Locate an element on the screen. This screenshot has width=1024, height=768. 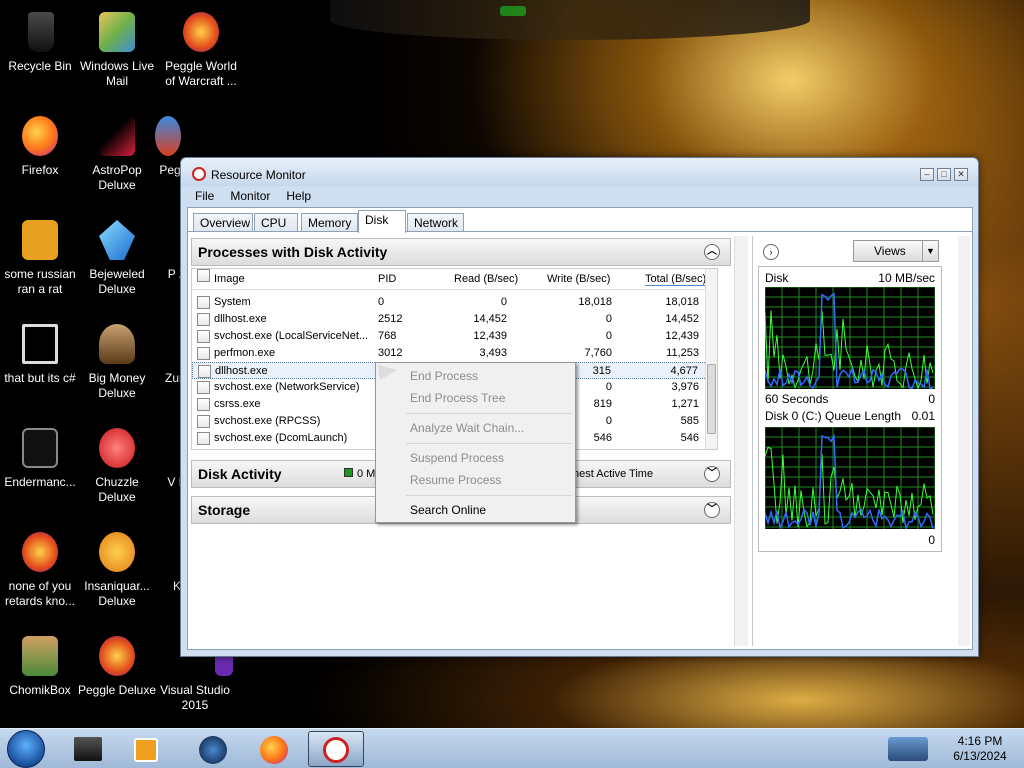
left-pane-scrollbar is located at coordinates (741, 441).